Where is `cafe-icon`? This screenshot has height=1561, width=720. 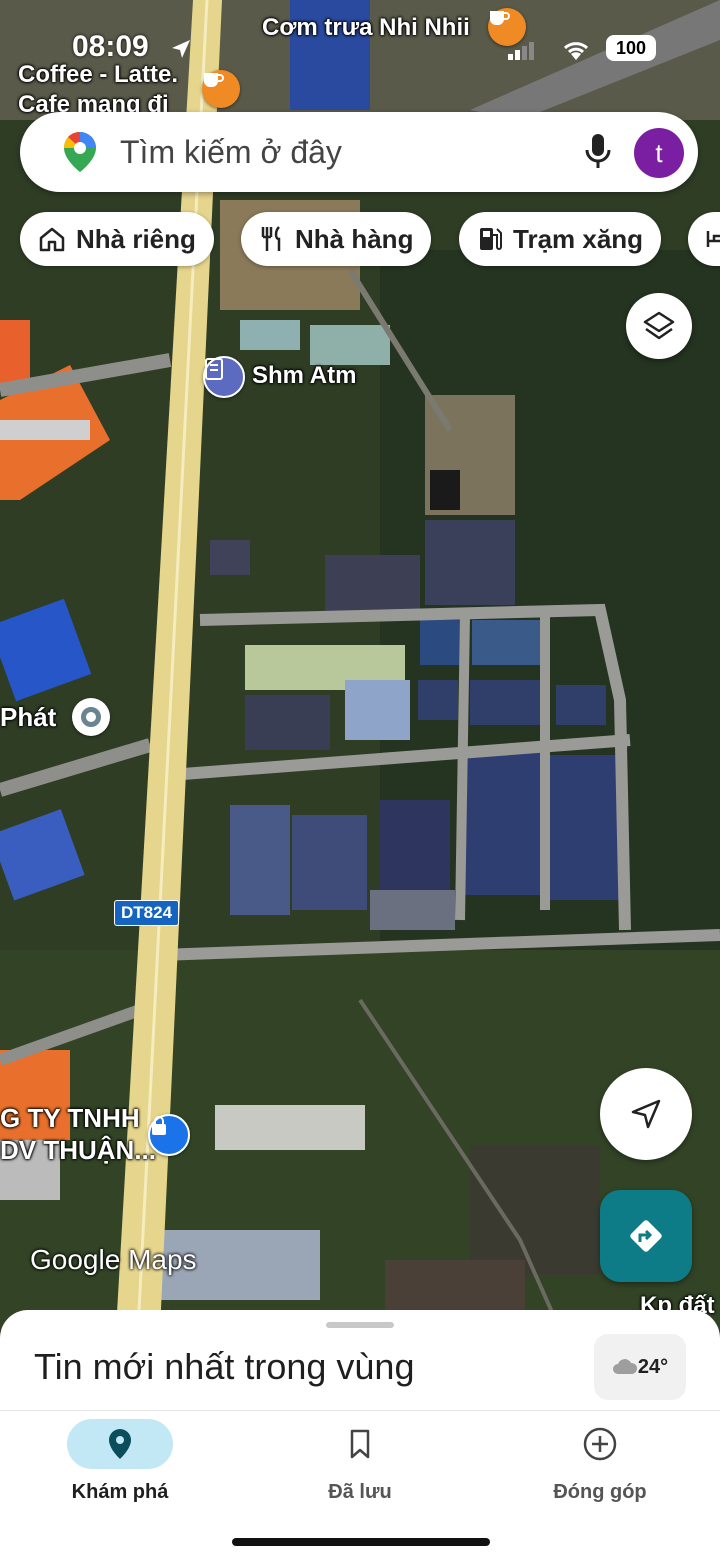 cafe-icon is located at coordinates (221, 89).